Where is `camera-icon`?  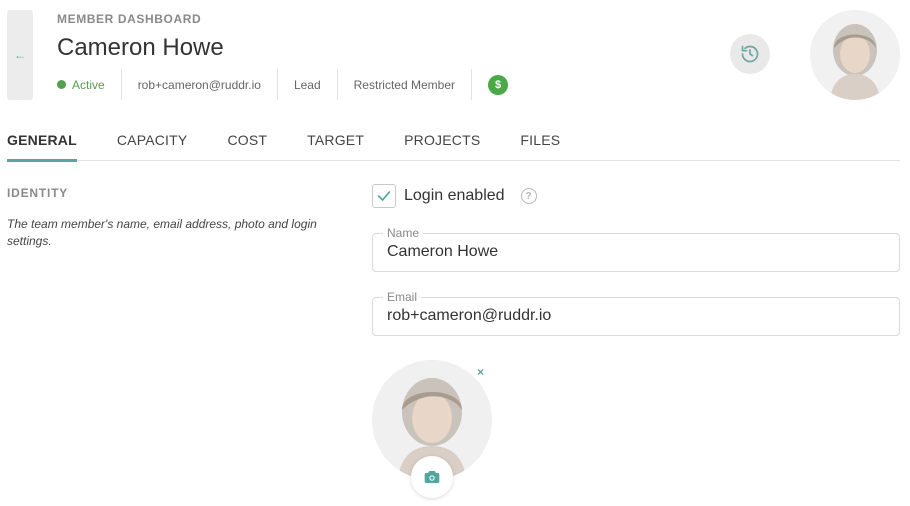
camera-icon is located at coordinates (432, 477).